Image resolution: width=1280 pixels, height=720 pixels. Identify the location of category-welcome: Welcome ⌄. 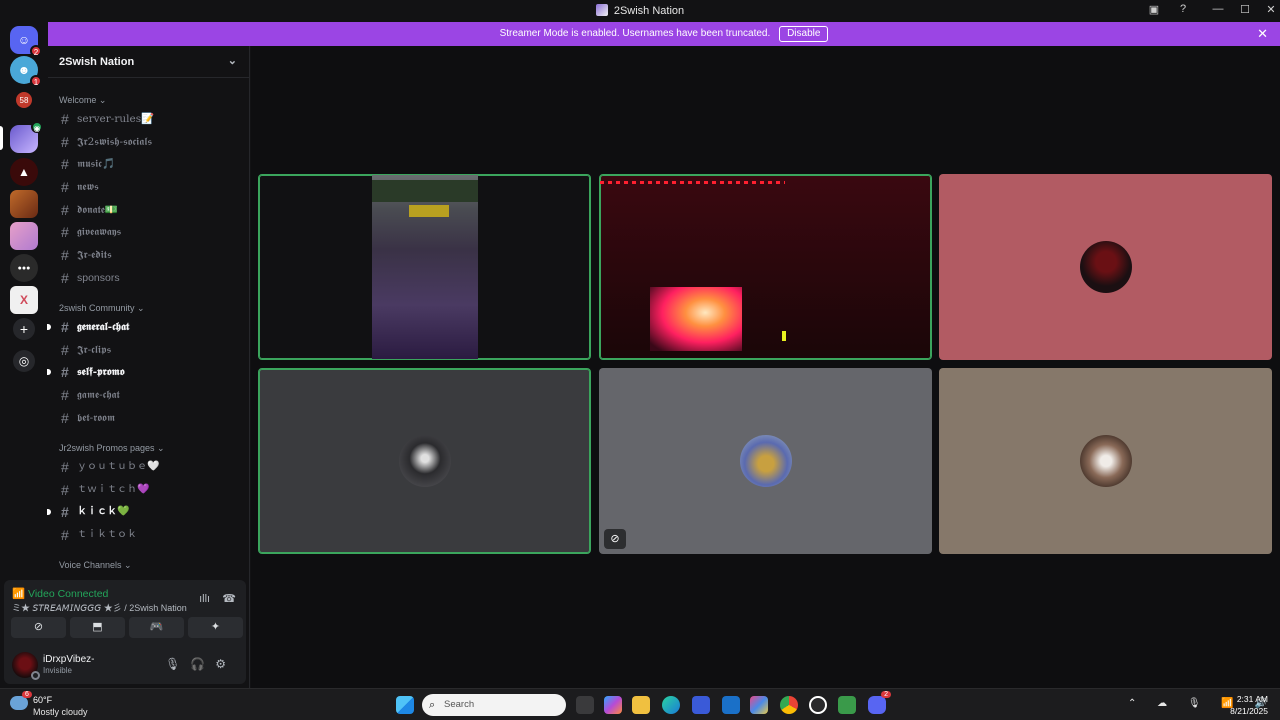
(82, 100).